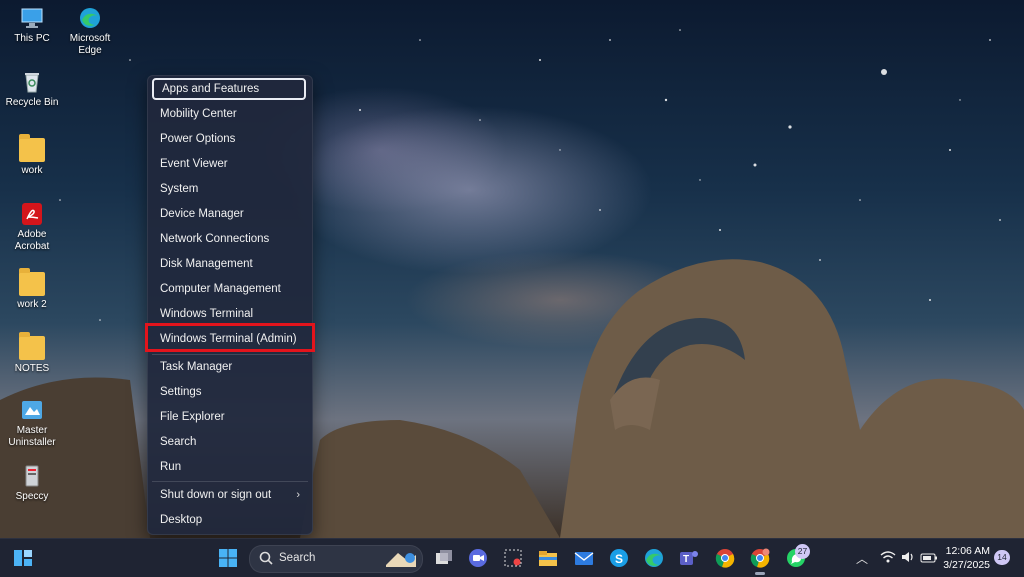  What do you see at coordinates (230, 337) in the screenshot?
I see `annotation-highlight-box` at bounding box center [230, 337].